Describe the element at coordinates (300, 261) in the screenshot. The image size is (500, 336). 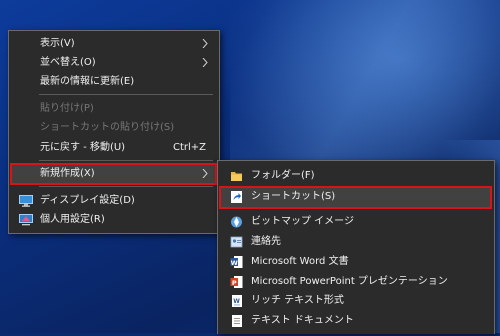
I see `submenu-item-label: Microsoft Word 文書` at that location.